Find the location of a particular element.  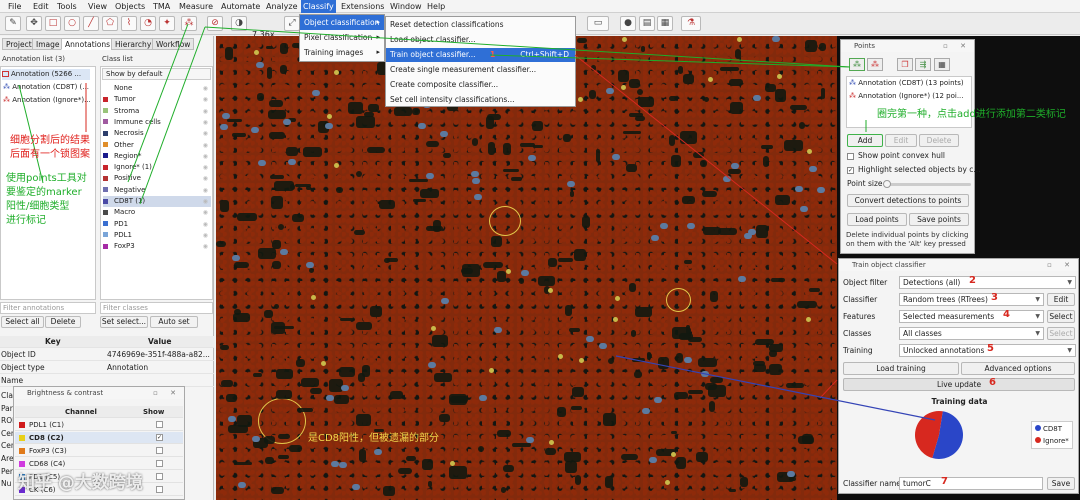

channel-row: CD8 (C2) ✓ is located at coordinates (99, 438).